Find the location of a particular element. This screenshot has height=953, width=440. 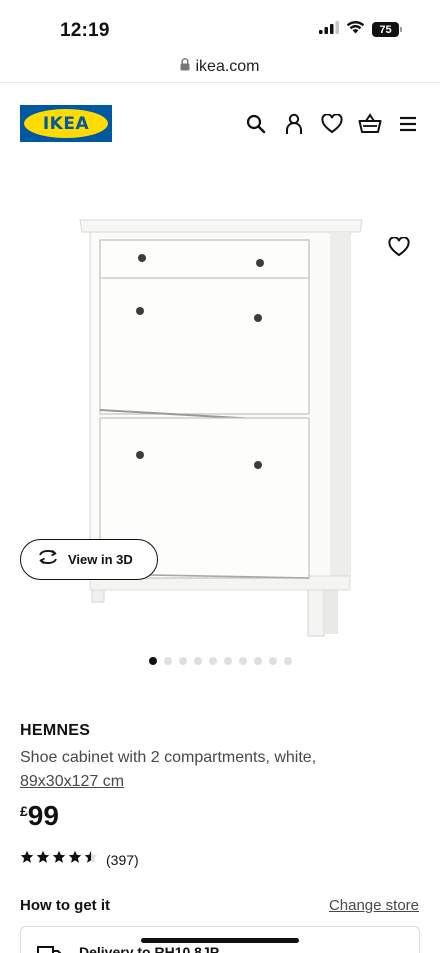

status-time: 12:19 is located at coordinates (85, 30).